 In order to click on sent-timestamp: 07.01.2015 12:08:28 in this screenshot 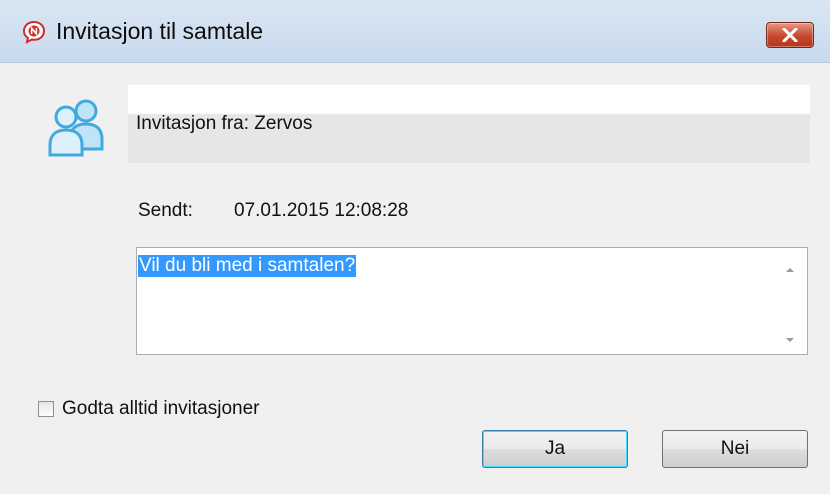, I will do `click(321, 210)`.